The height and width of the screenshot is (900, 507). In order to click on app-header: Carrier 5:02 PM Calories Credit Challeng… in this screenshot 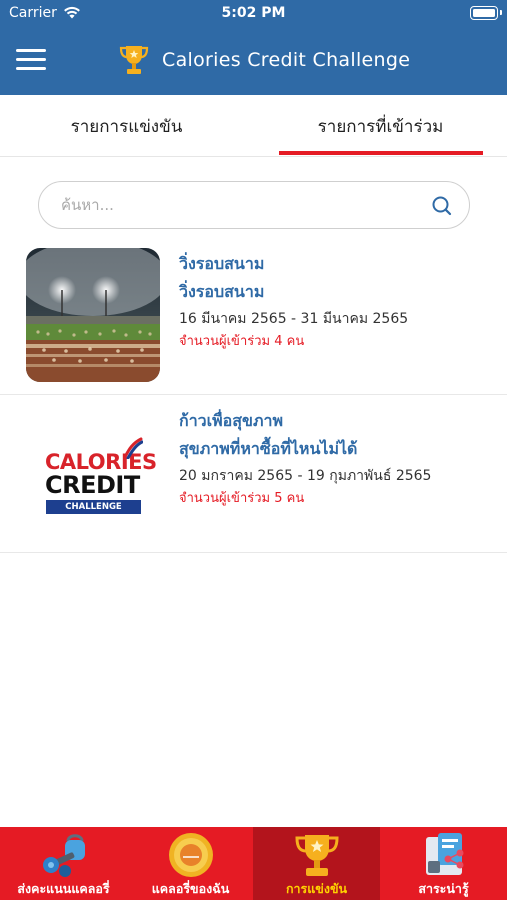, I will do `click(253, 47)`.